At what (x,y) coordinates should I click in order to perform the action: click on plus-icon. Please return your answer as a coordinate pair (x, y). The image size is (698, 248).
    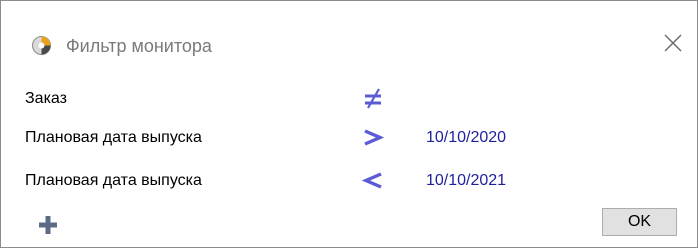
    Looking at the image, I should click on (48, 225).